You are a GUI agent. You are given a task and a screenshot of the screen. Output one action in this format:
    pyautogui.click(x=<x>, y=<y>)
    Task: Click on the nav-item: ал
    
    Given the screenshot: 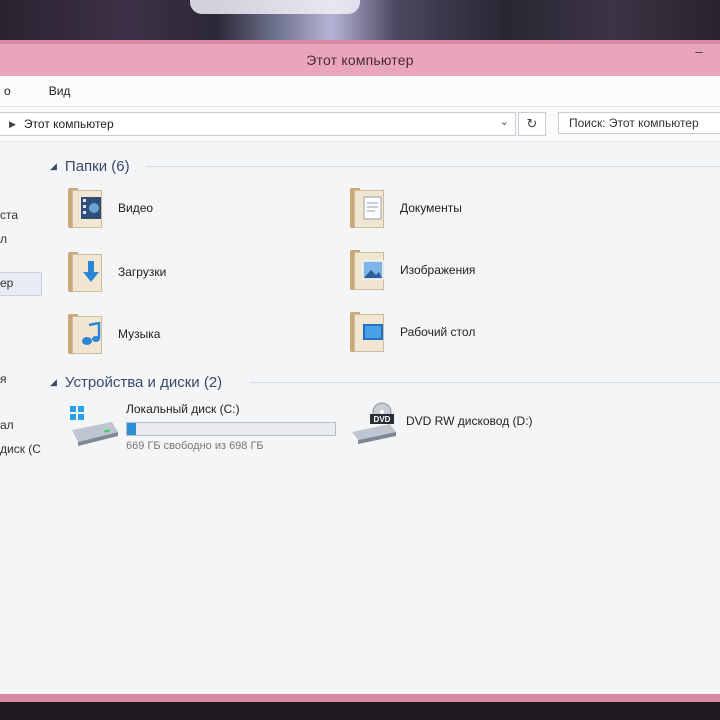 What is the action you would take?
    pyautogui.click(x=7, y=425)
    